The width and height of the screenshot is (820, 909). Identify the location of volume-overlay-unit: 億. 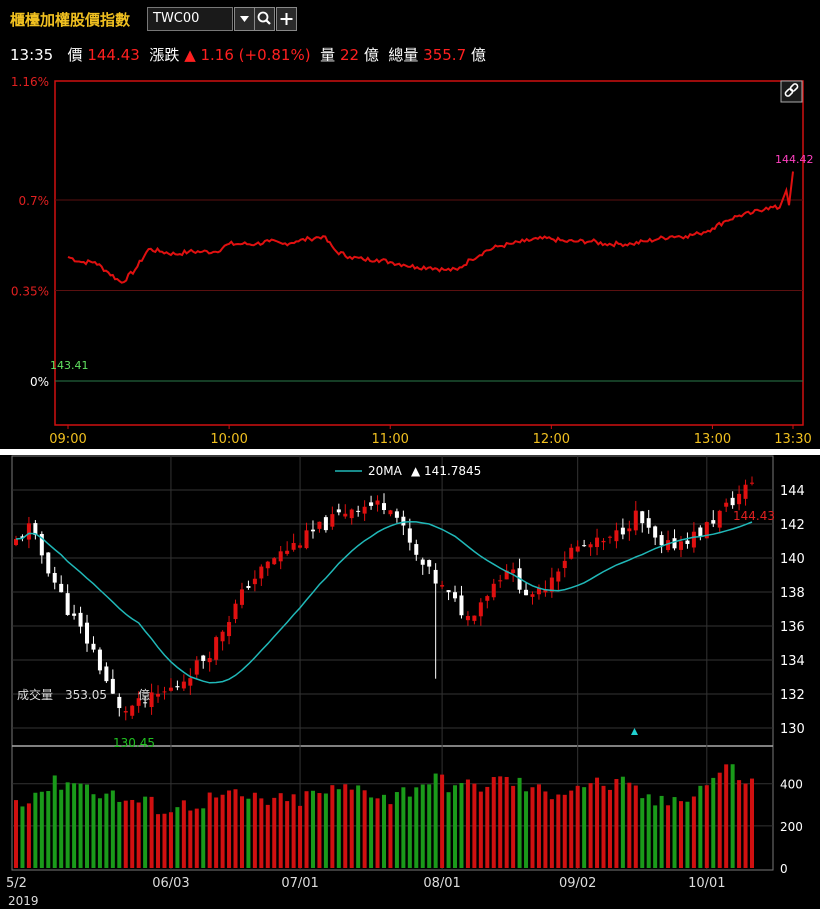
(144, 695).